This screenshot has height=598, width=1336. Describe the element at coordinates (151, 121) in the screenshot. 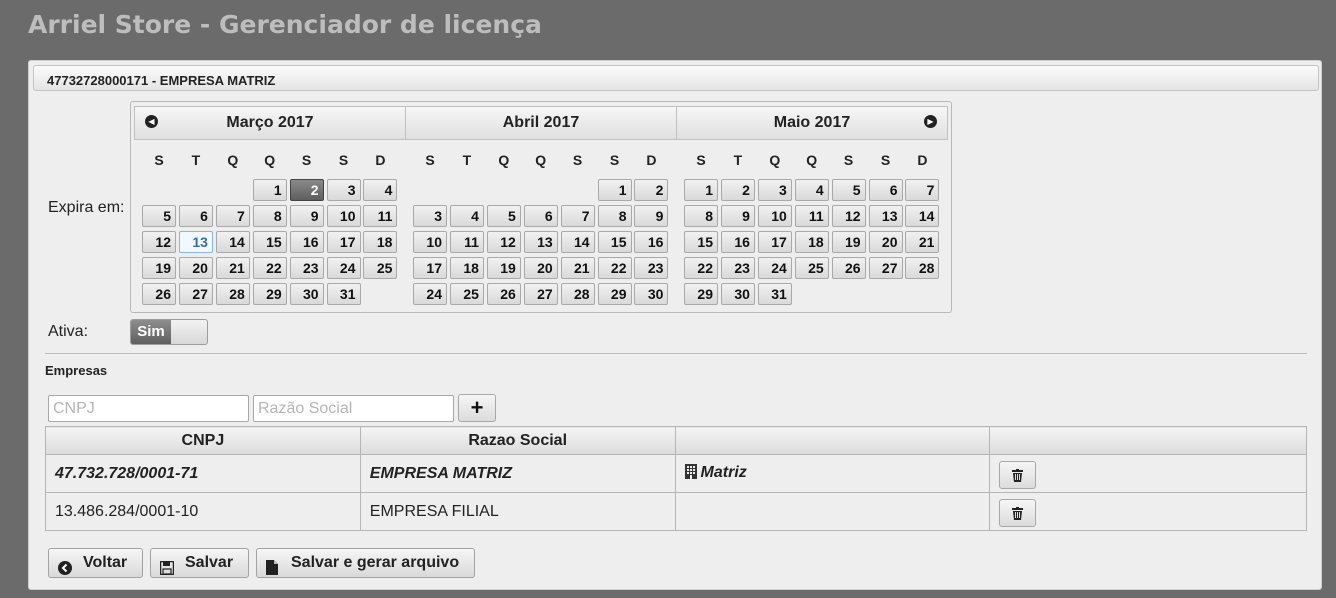

I see `prev-month-icon: ◀` at that location.